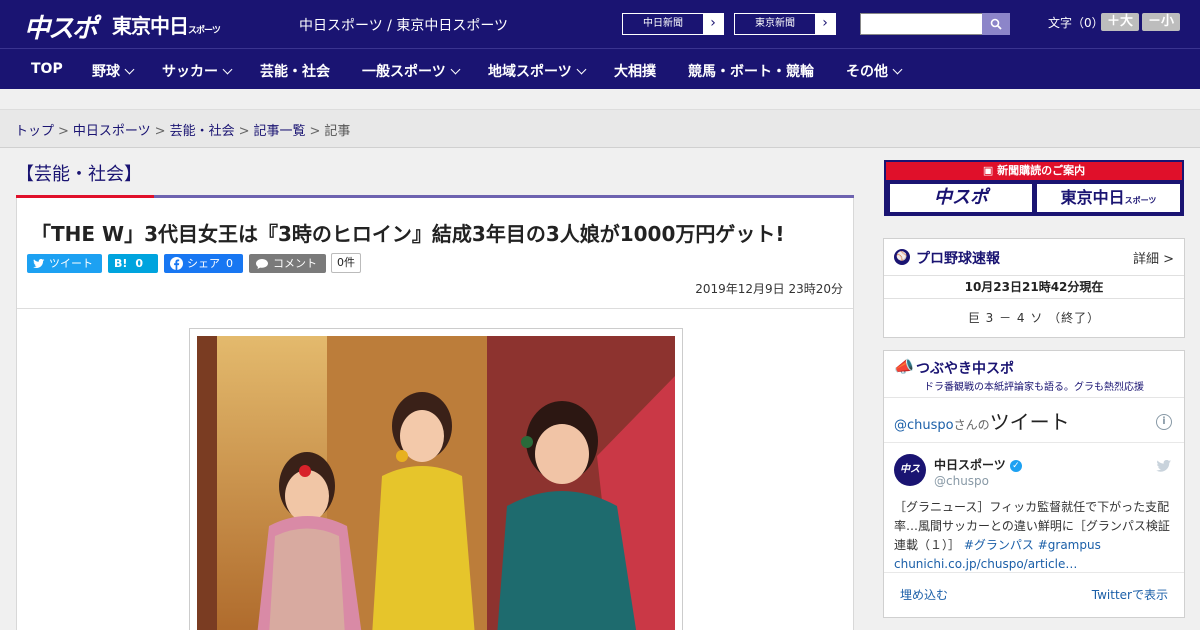 The height and width of the screenshot is (630, 1200). I want to click on nav-item-top: TOP, so click(47, 69).